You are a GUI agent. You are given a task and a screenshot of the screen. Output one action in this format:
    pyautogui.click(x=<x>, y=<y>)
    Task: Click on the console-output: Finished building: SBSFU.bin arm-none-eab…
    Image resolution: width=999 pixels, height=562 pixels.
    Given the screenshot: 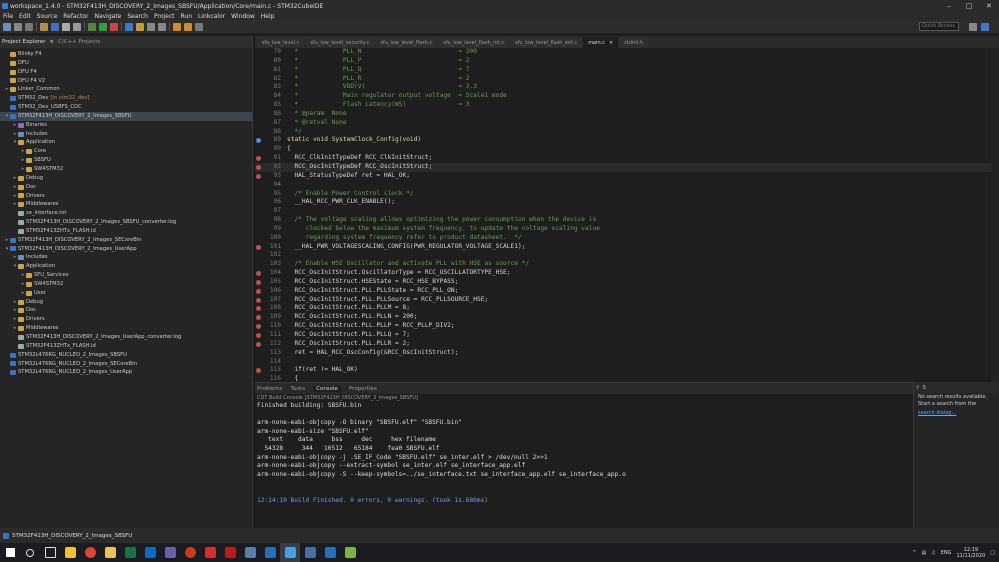 What is the action you would take?
    pyautogui.click(x=584, y=453)
    